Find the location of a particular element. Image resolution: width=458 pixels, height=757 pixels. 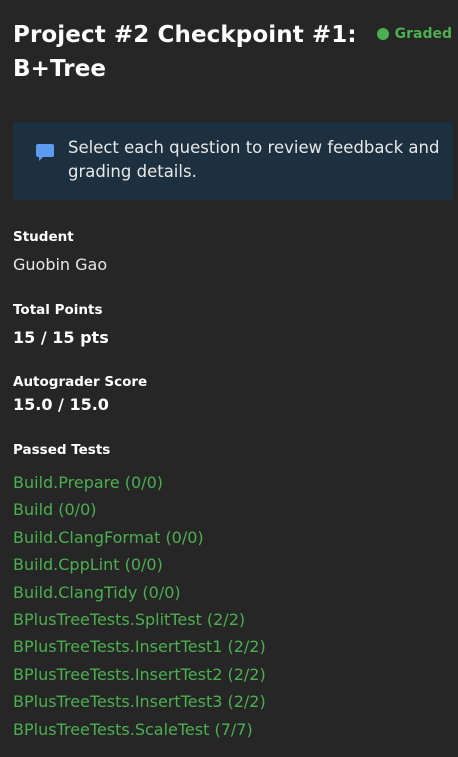

page-title: Project #2 Checkpoint #1: B+Tree is located at coordinates (185, 52).